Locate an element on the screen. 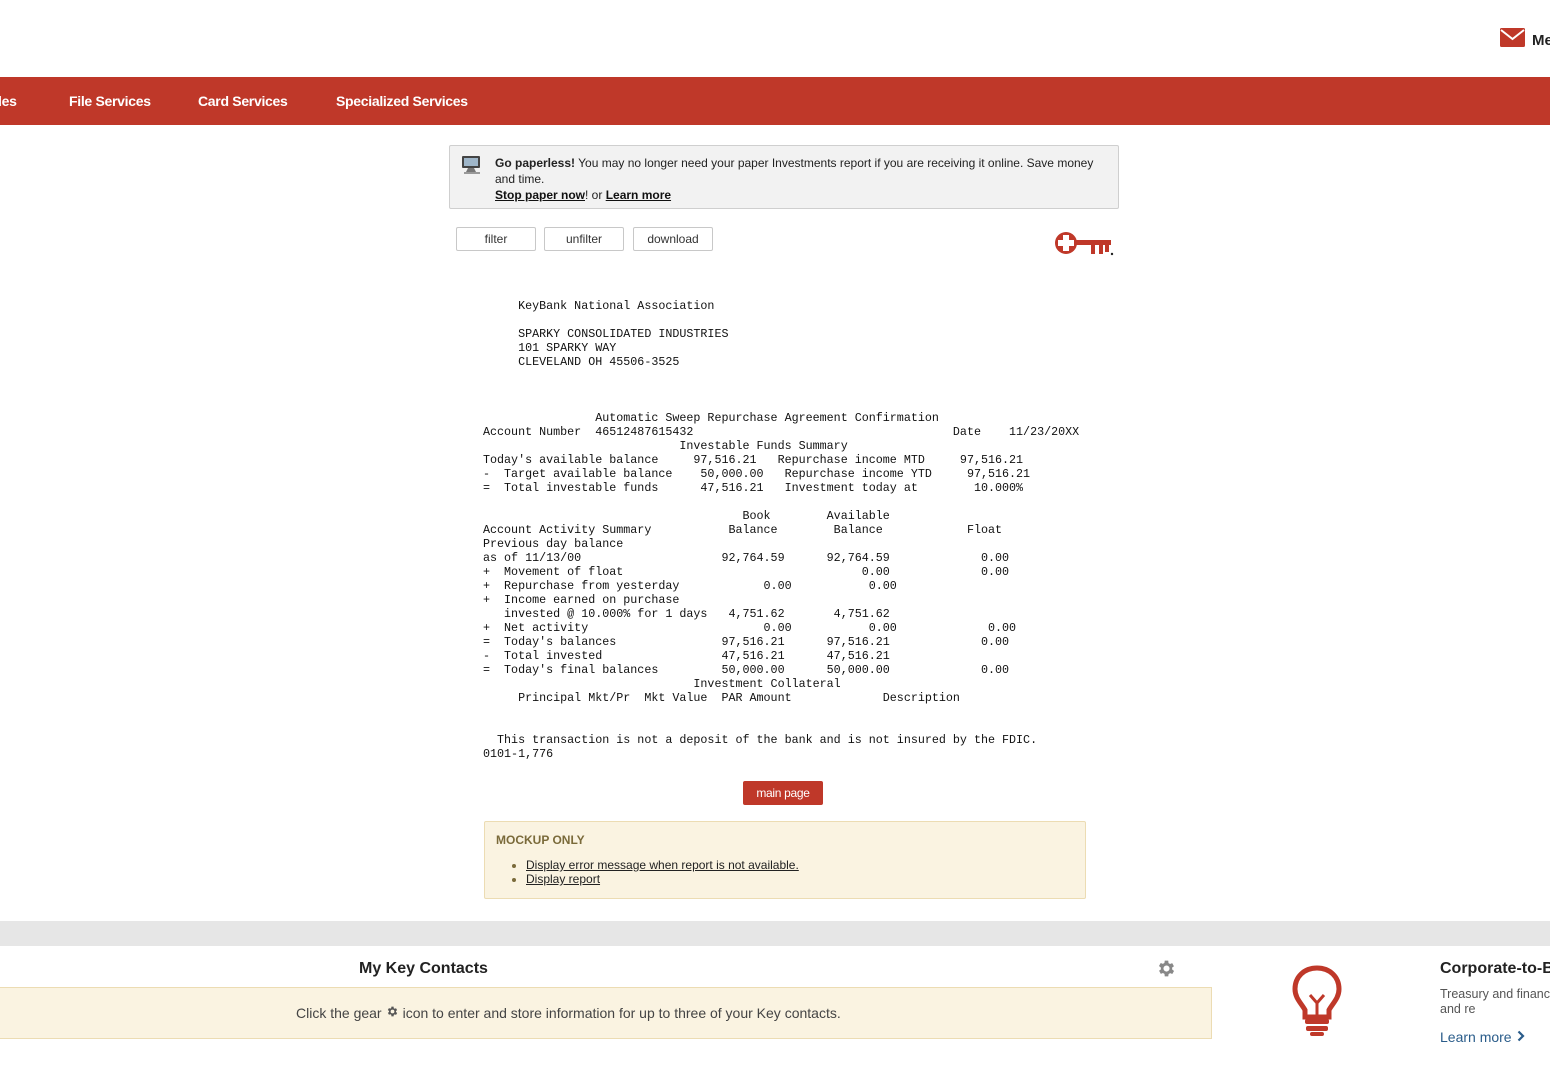 The image size is (1550, 1087). main-page-button: main page is located at coordinates (783, 793).